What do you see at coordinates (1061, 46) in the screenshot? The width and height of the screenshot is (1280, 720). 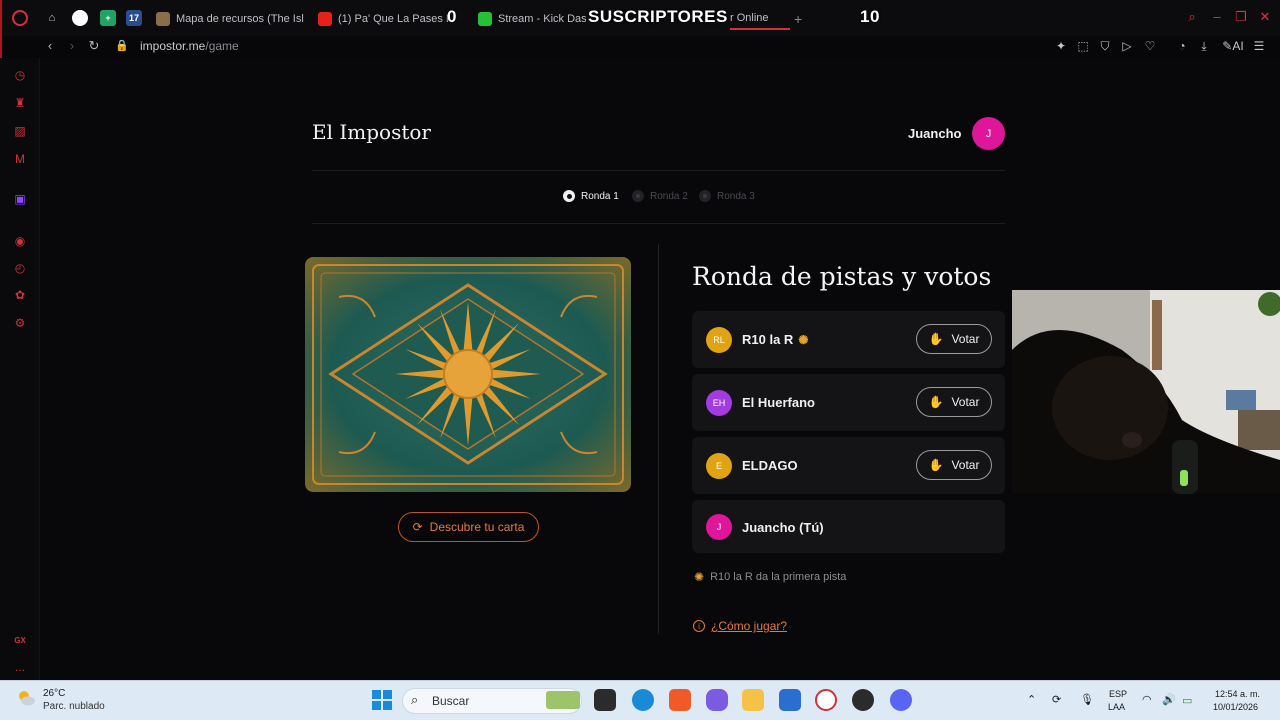 I see `pin-icon: ✦` at bounding box center [1061, 46].